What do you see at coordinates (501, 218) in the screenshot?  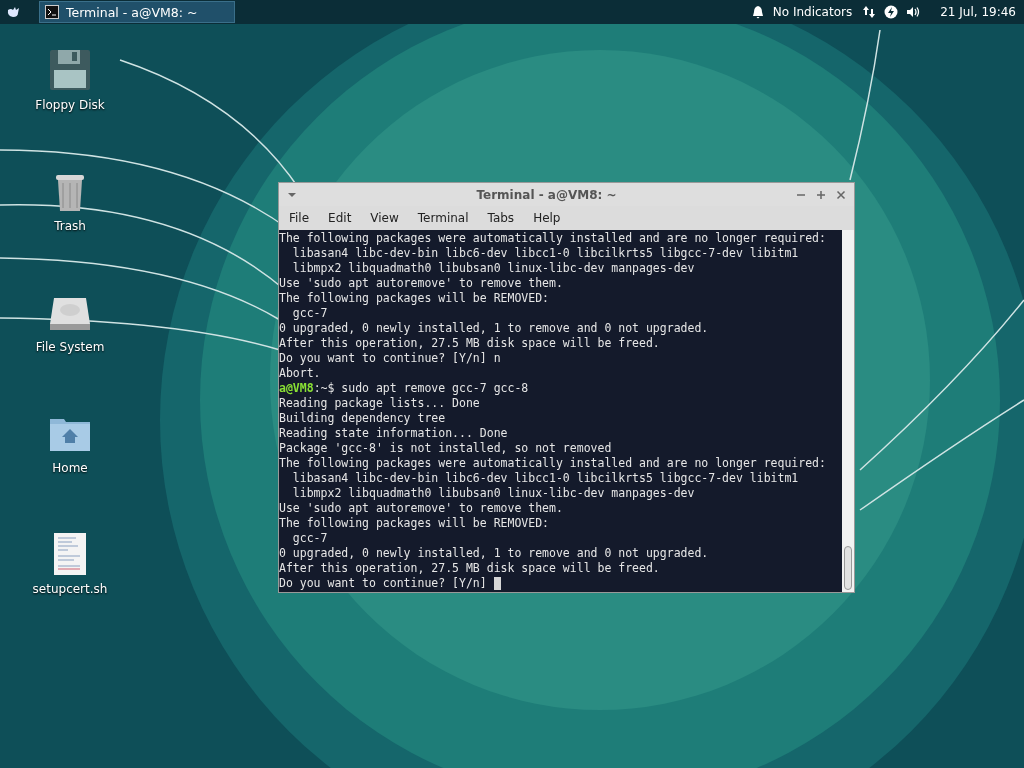 I see `menu-item: Tabs` at bounding box center [501, 218].